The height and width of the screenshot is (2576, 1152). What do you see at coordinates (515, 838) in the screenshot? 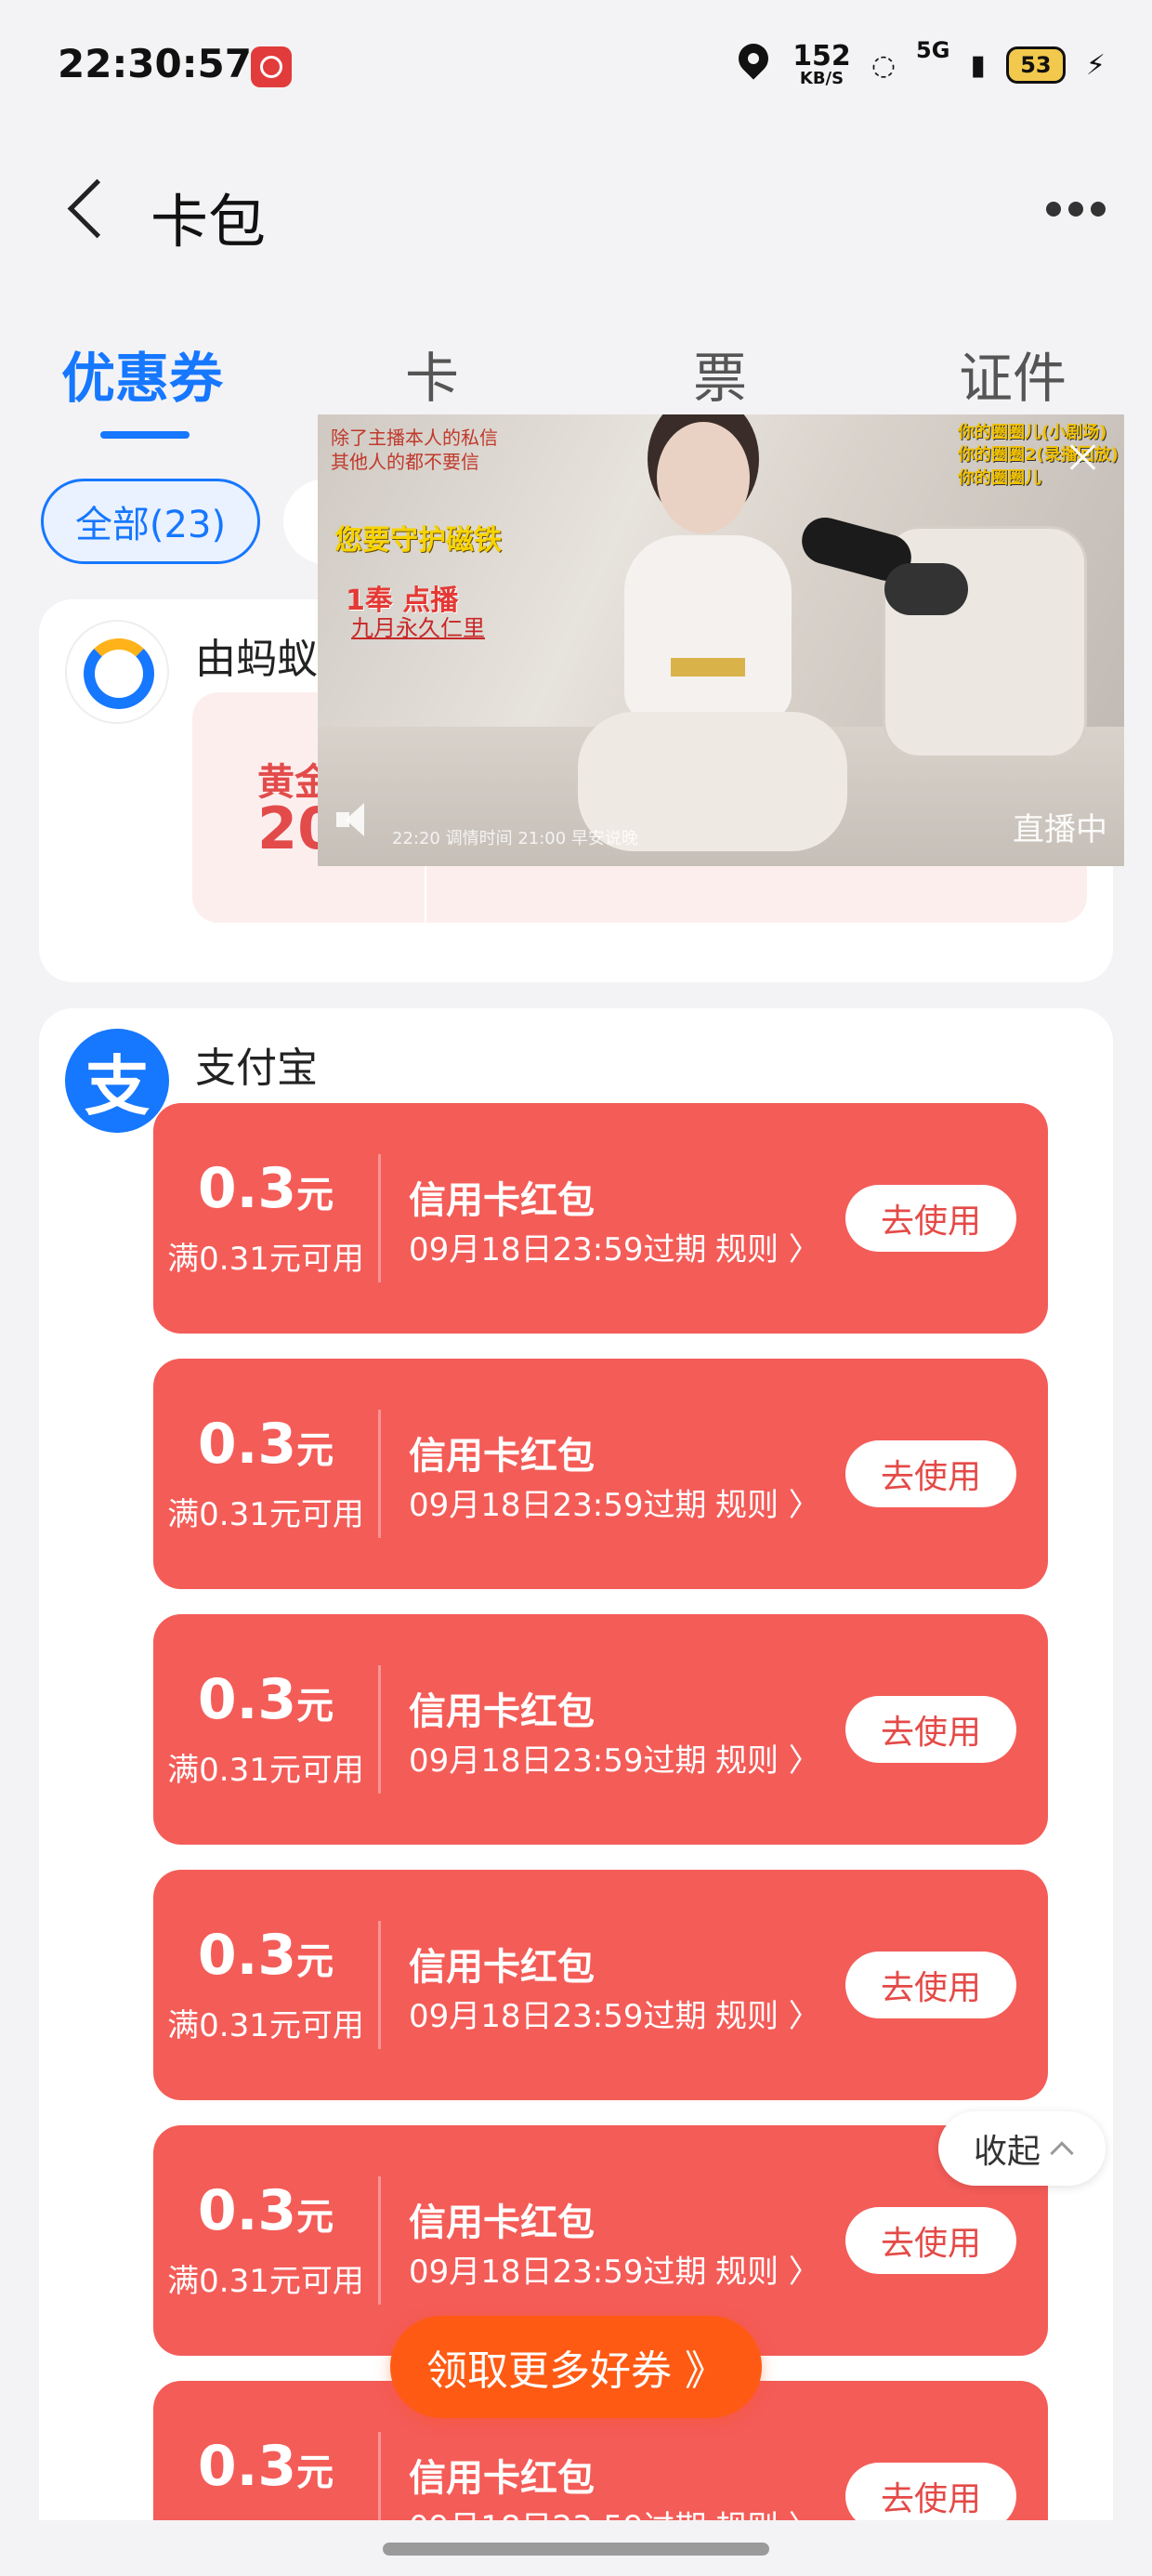
I see `video-schedule-text: 22:20 调情时间 21:00 早安说晚` at bounding box center [515, 838].